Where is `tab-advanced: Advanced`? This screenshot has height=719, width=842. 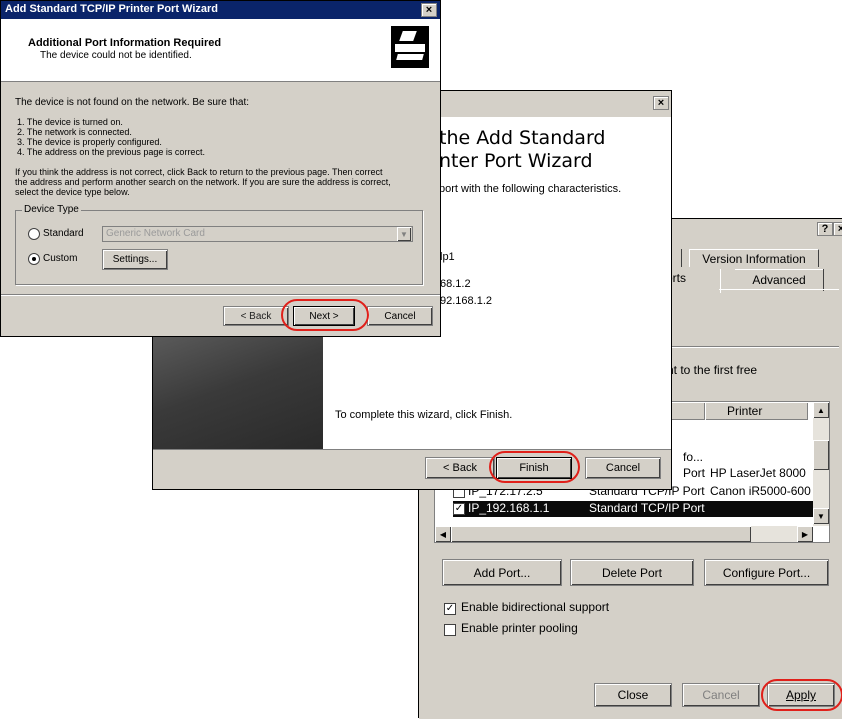
tab-advanced: Advanced is located at coordinates (779, 279).